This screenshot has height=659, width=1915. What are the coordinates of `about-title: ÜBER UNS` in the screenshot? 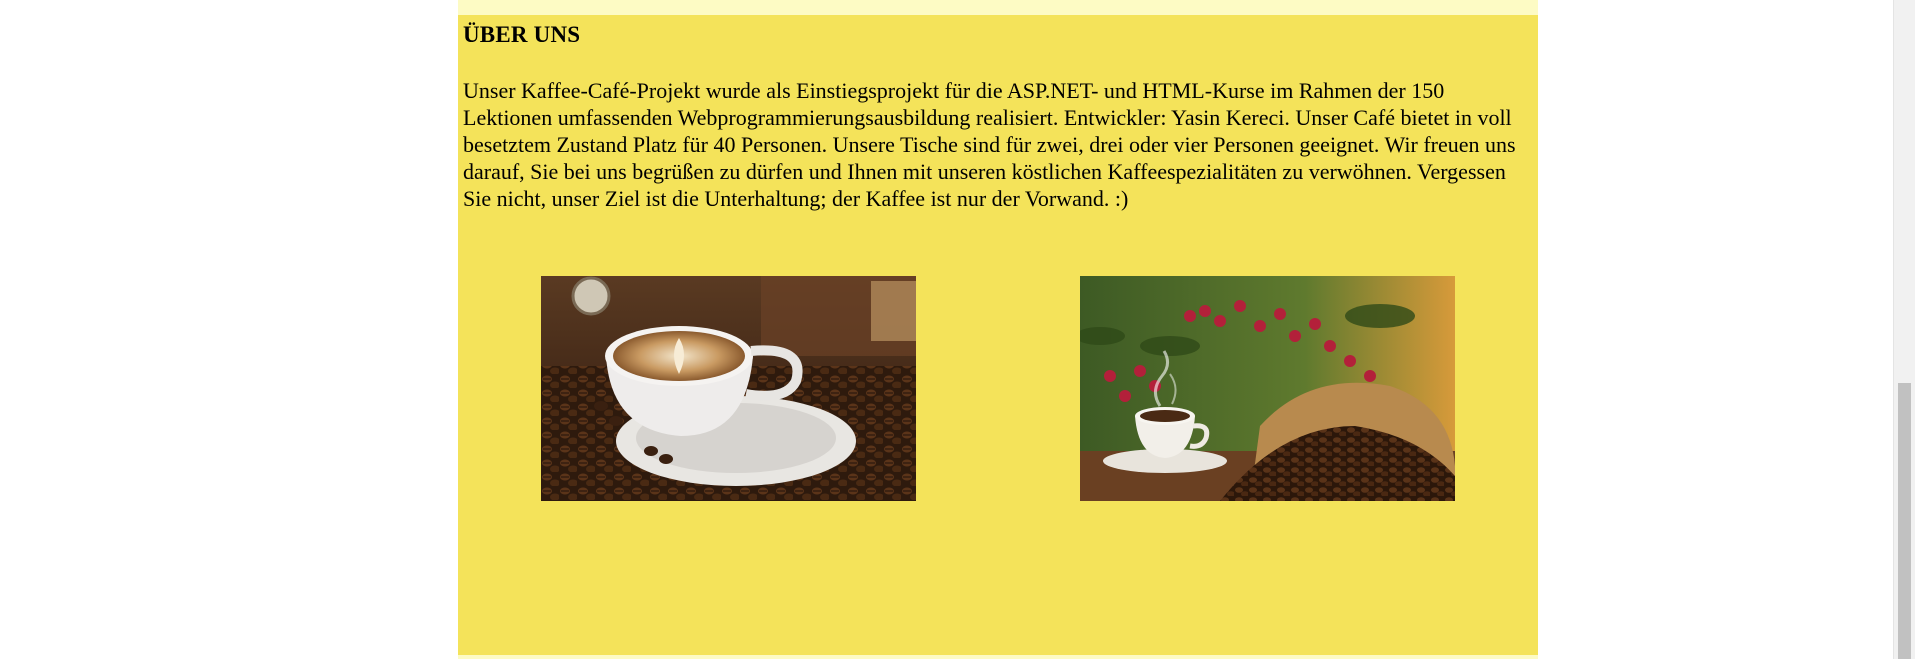 It's located at (522, 34).